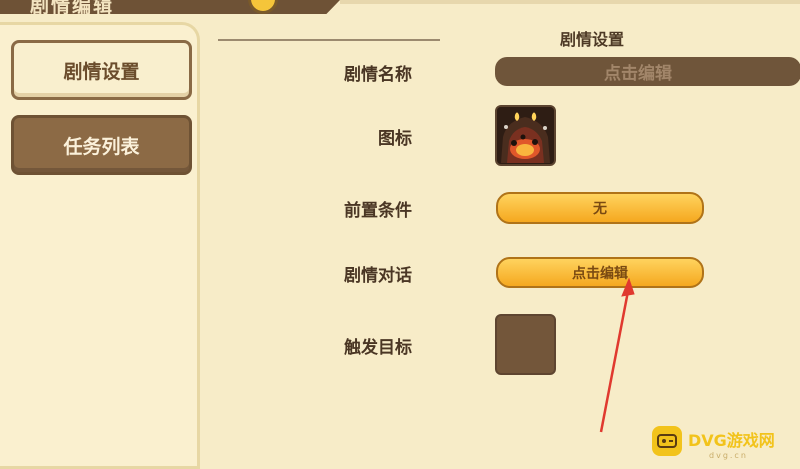 Image resolution: width=800 pixels, height=469 pixels. I want to click on precondition-value: 无, so click(600, 209).